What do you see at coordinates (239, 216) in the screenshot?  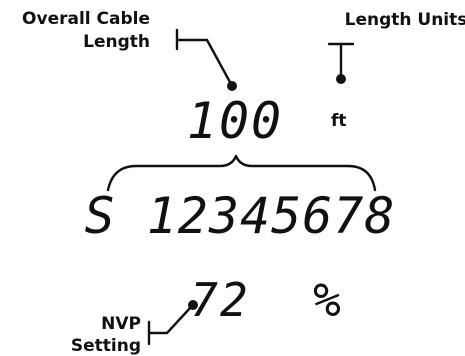 I see `wire-pair-readout: S 12345678` at bounding box center [239, 216].